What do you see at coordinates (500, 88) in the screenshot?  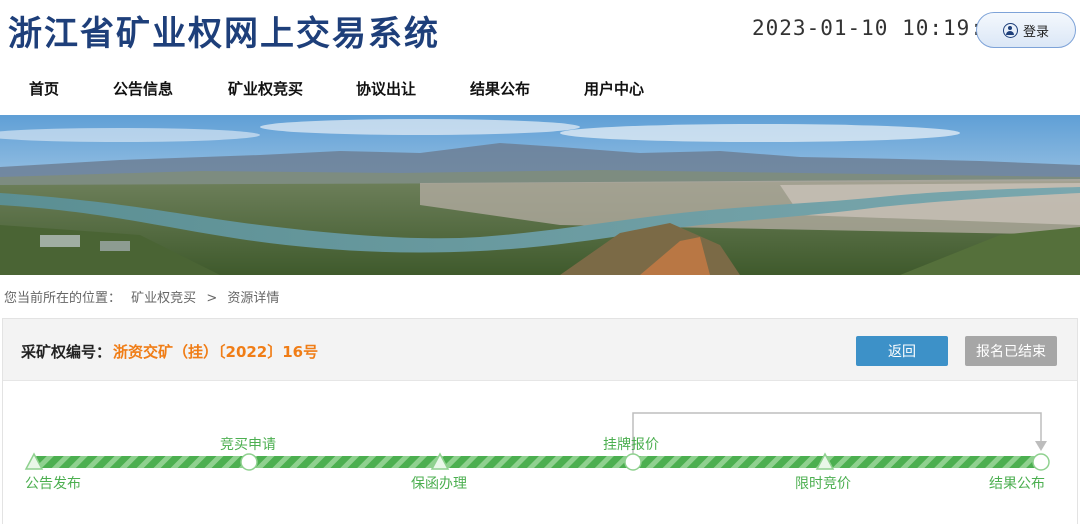 I see `nav-item-results: 结果公布` at bounding box center [500, 88].